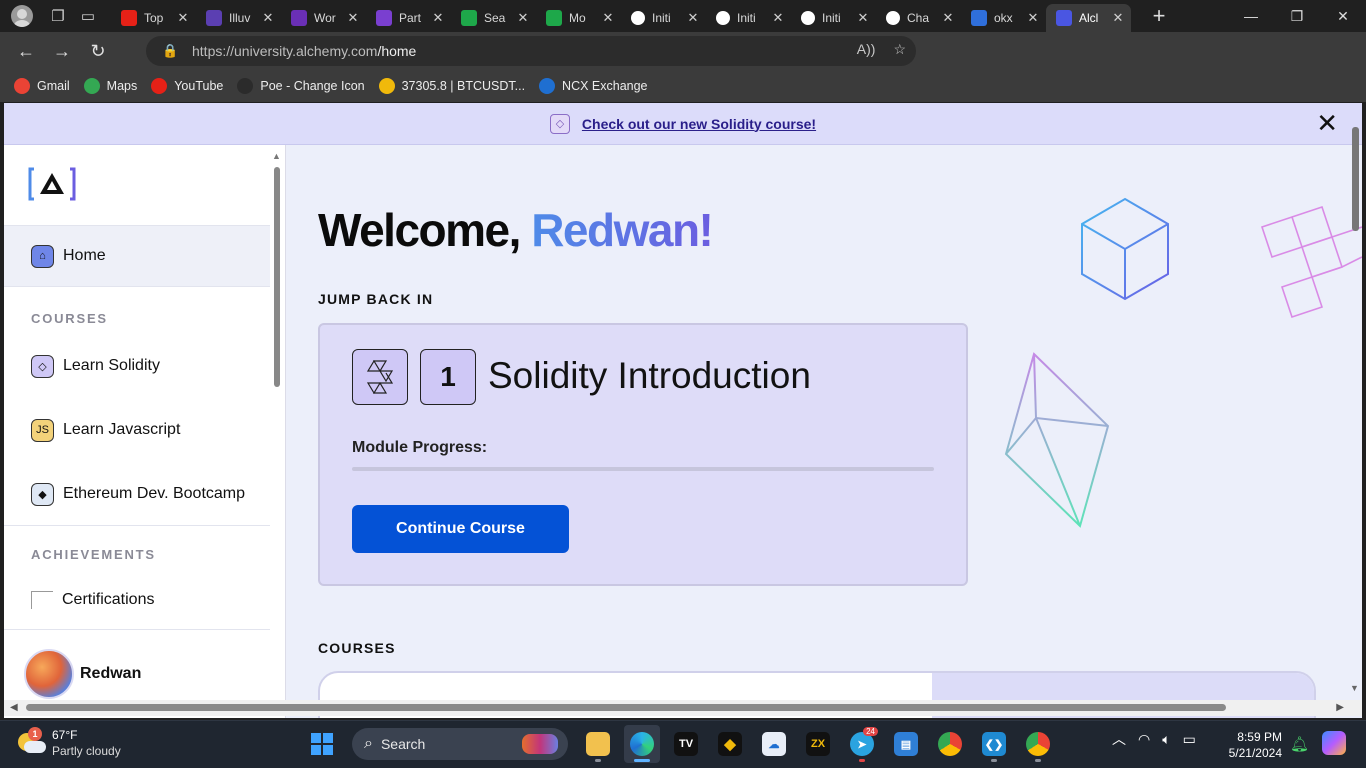  Describe the element at coordinates (493, 18) in the screenshot. I see `browser-tab: Sea ✕` at that location.